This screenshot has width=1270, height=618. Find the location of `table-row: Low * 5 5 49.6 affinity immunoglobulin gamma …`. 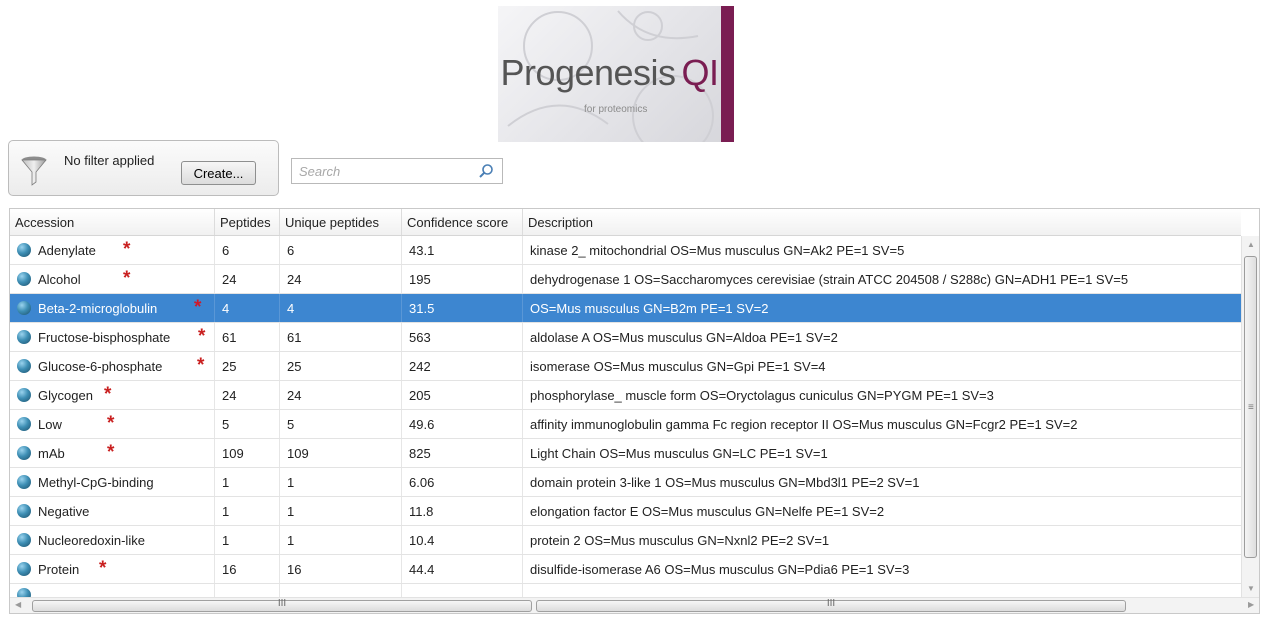

table-row: Low * 5 5 49.6 affinity immunoglobulin gamma … is located at coordinates (625, 424).